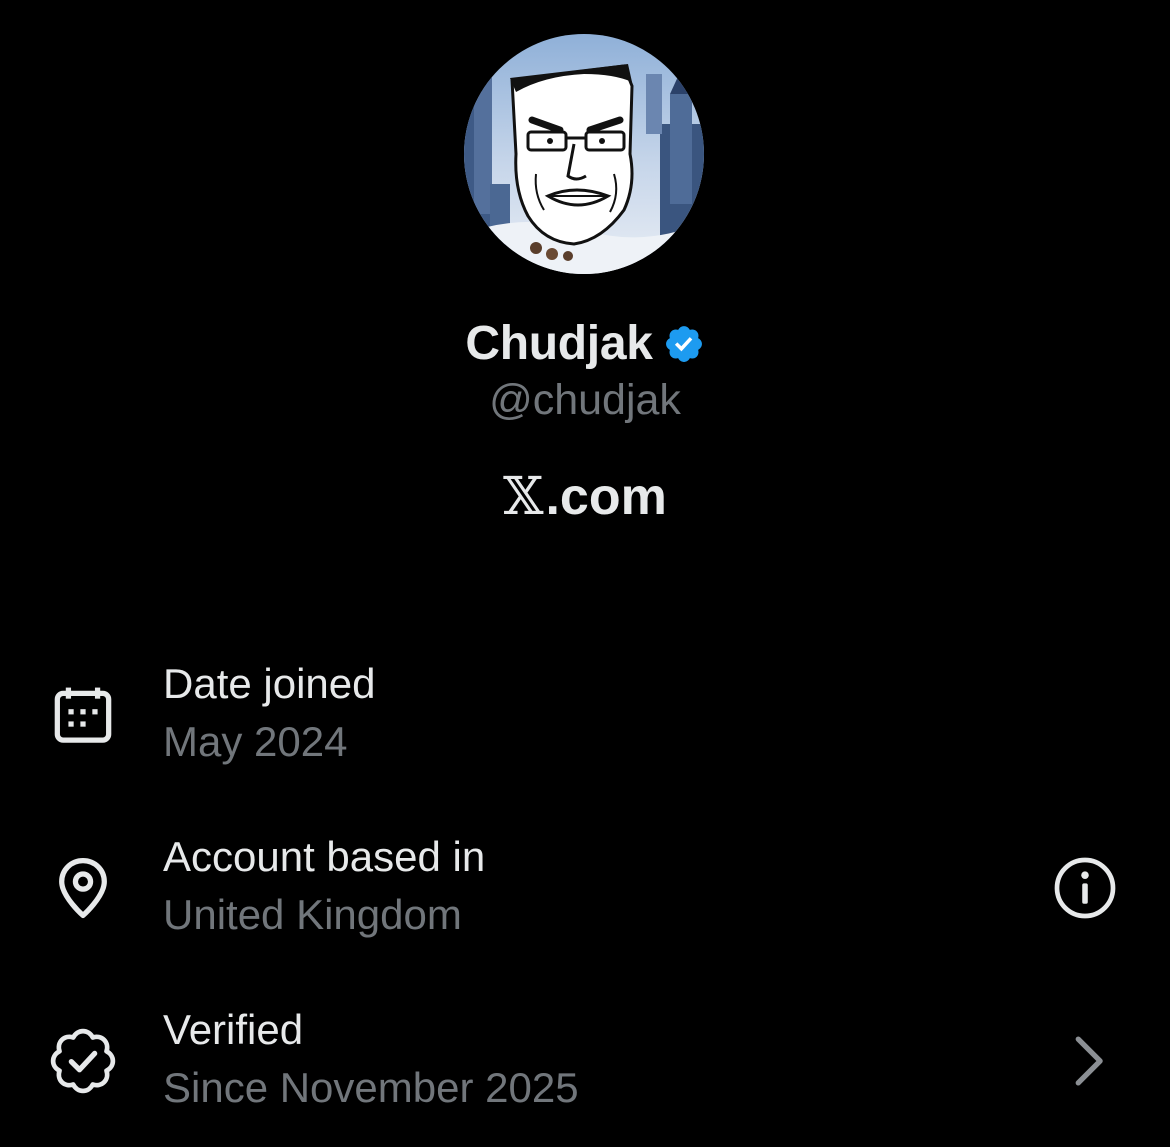 This screenshot has width=1170, height=1147. Describe the element at coordinates (585, 720) in the screenshot. I see `date-joined-row: Date joined May 2024` at that location.